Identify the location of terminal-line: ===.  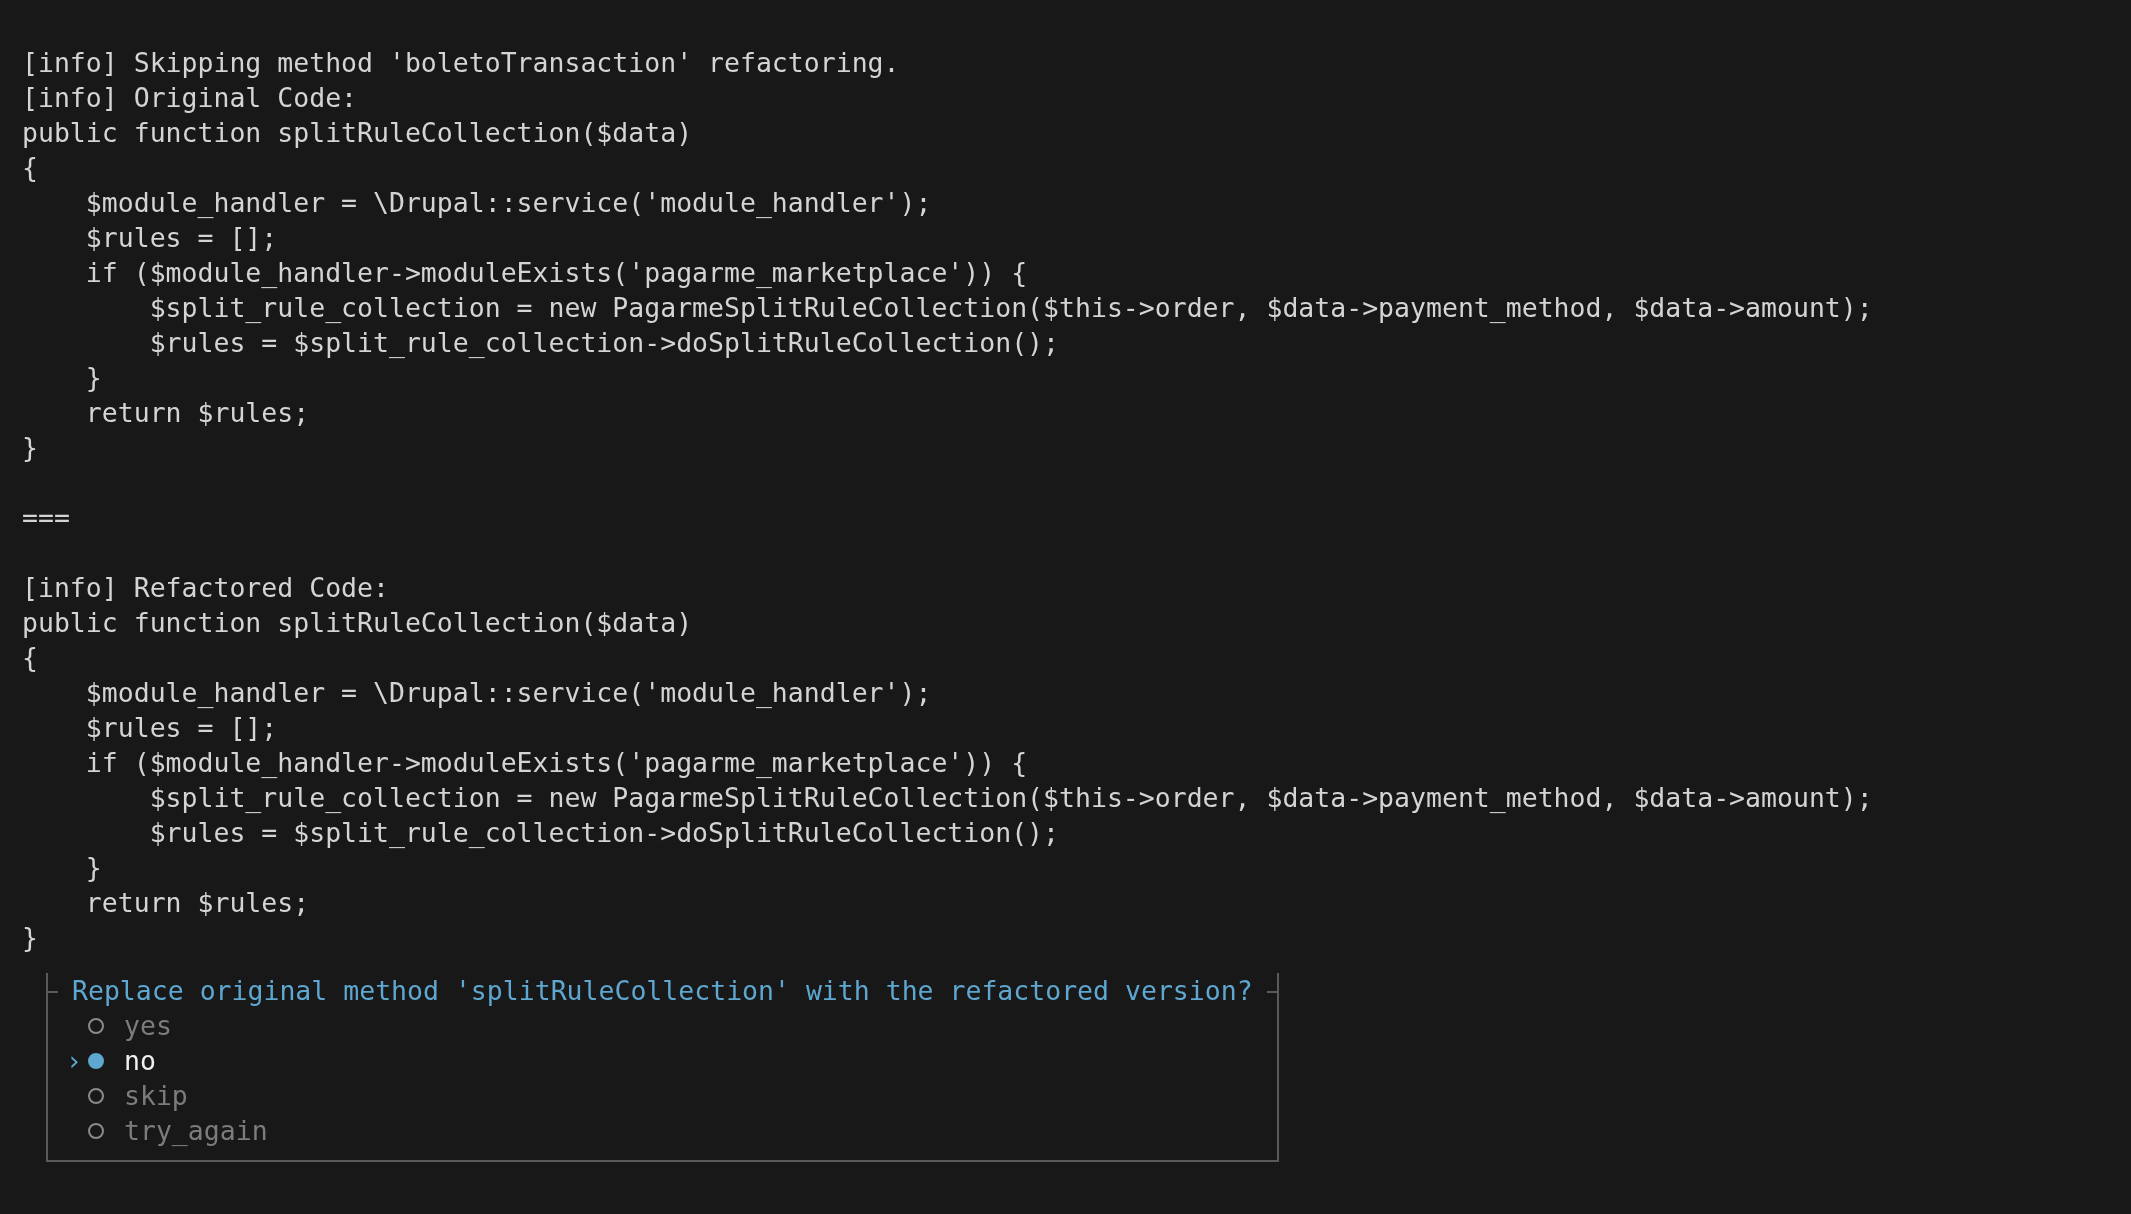
(46, 518).